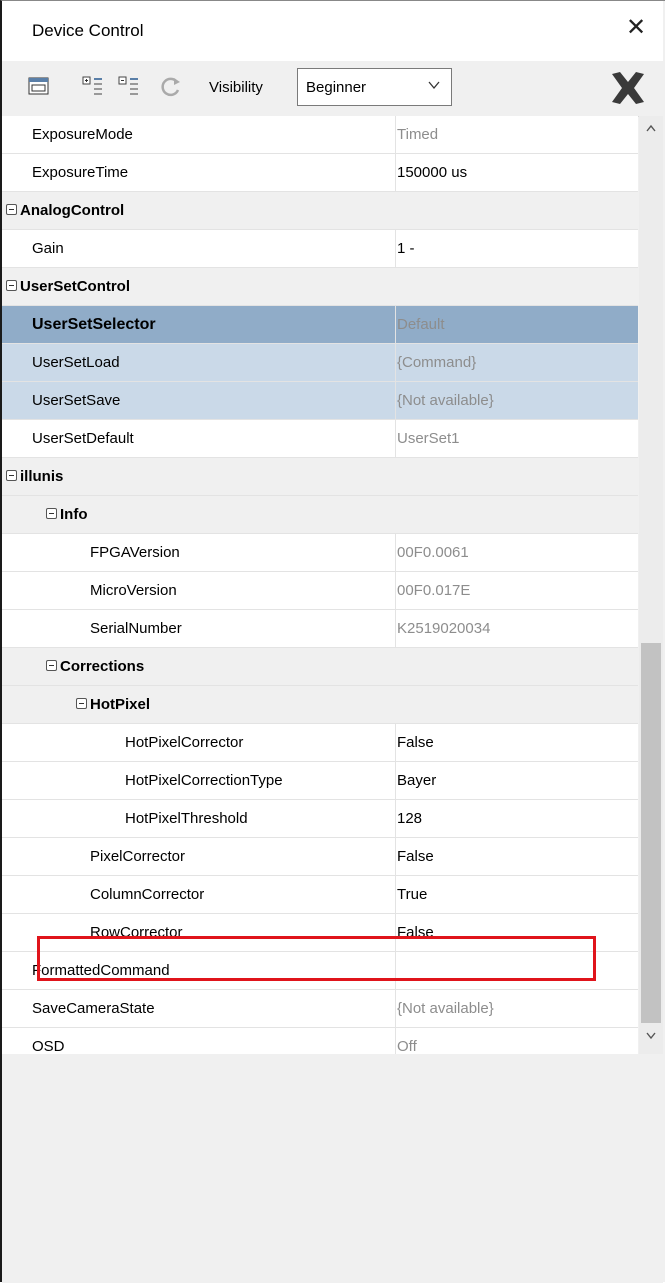 This screenshot has width=665, height=1283. Describe the element at coordinates (636, 28) in the screenshot. I see `close-icon: ✕` at that location.